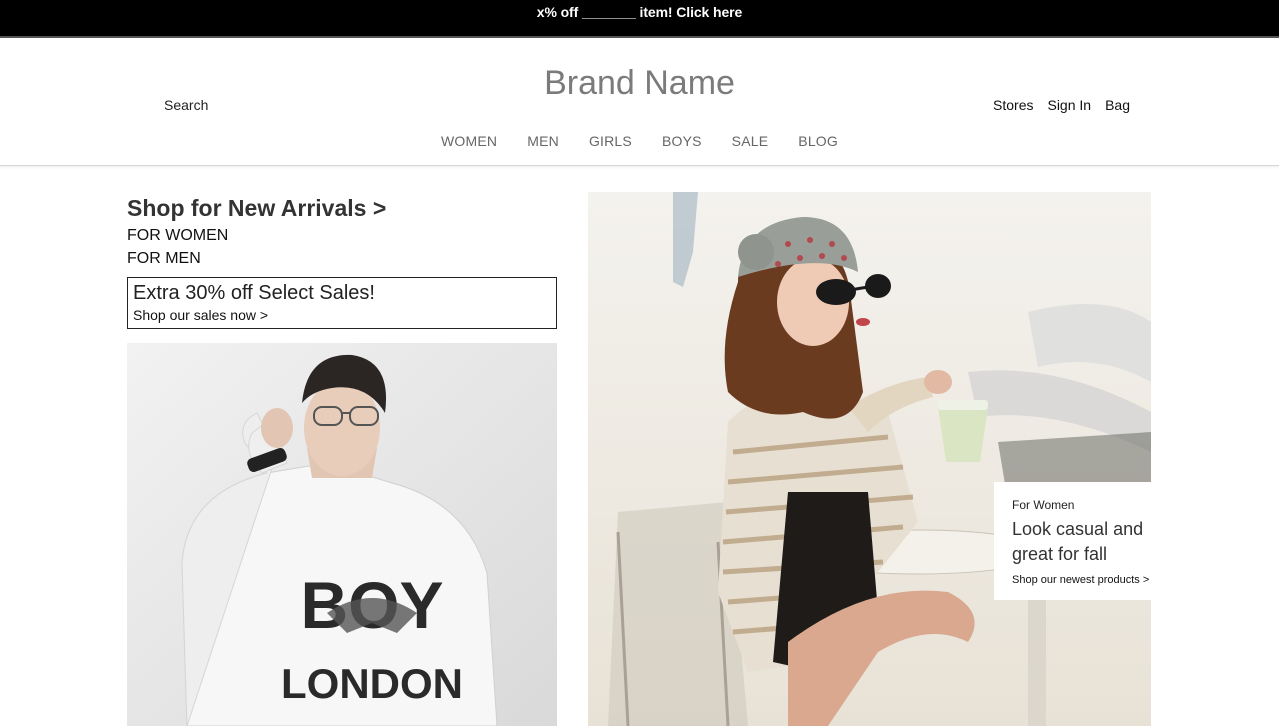  I want to click on promo-link: x% off _______ item! Click here, so click(640, 12).